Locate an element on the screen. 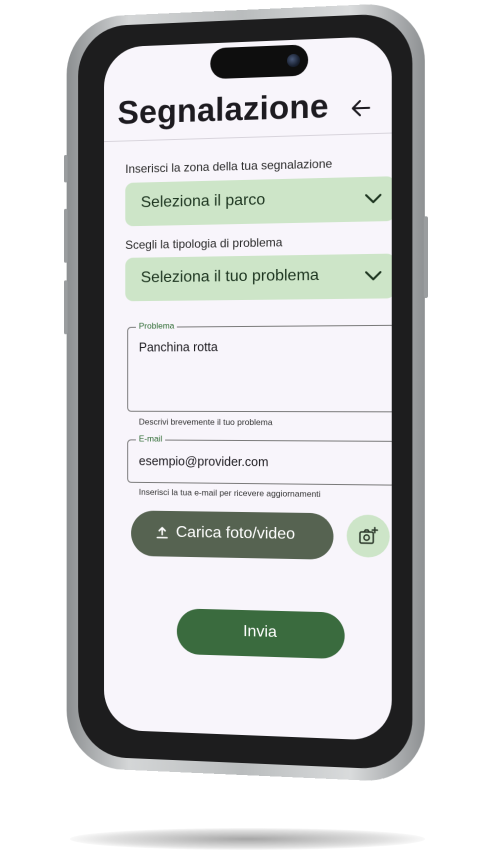 The image size is (499, 867). email-field: E-mail esempio@provider.com is located at coordinates (259, 459).